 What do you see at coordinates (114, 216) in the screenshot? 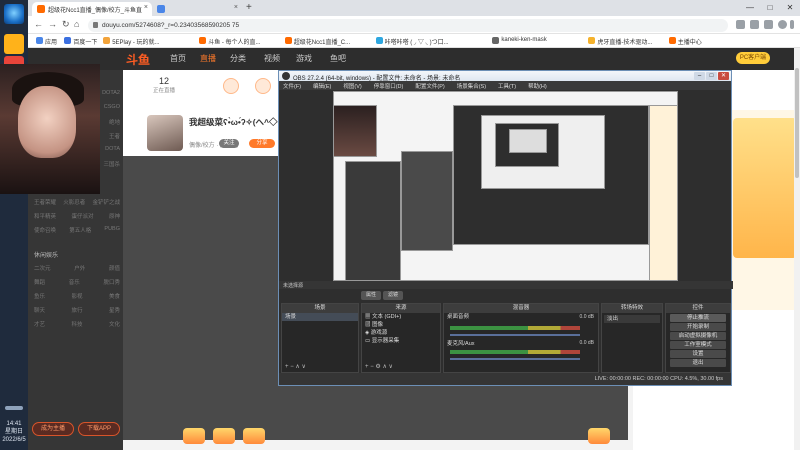
I see `leftnav-category-link: 原神` at bounding box center [114, 216].